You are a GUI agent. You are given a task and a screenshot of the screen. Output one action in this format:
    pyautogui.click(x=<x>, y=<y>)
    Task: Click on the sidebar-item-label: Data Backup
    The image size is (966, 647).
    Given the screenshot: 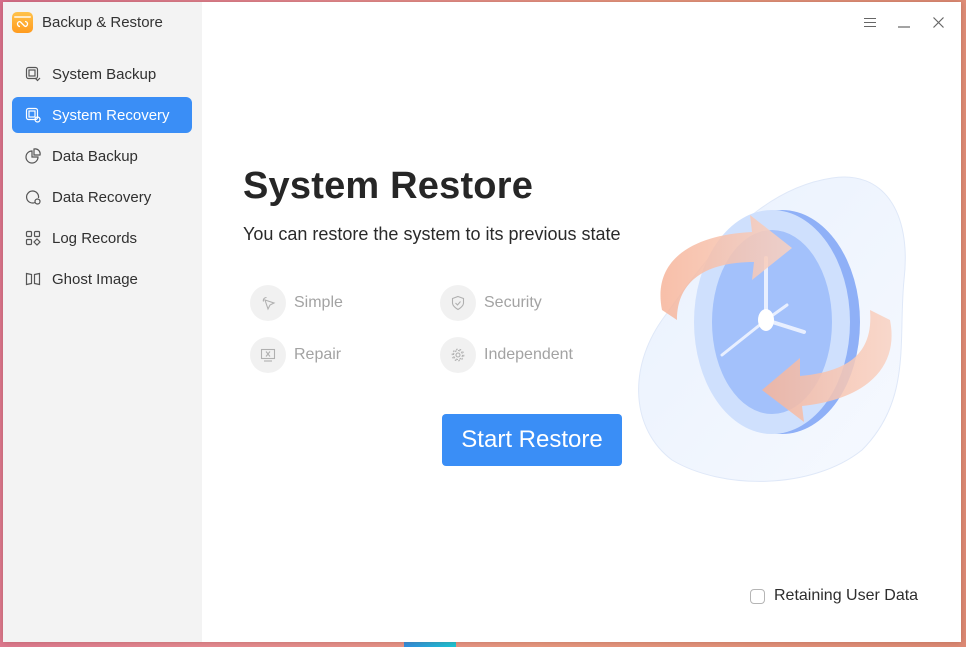 What is the action you would take?
    pyautogui.click(x=95, y=156)
    